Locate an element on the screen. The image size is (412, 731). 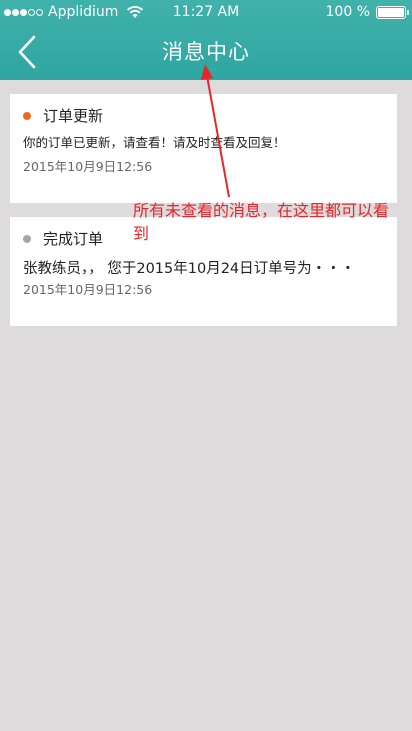
message-body: 你的订单已更新，请查看！请及时查看及回复！ is located at coordinates (154, 142).